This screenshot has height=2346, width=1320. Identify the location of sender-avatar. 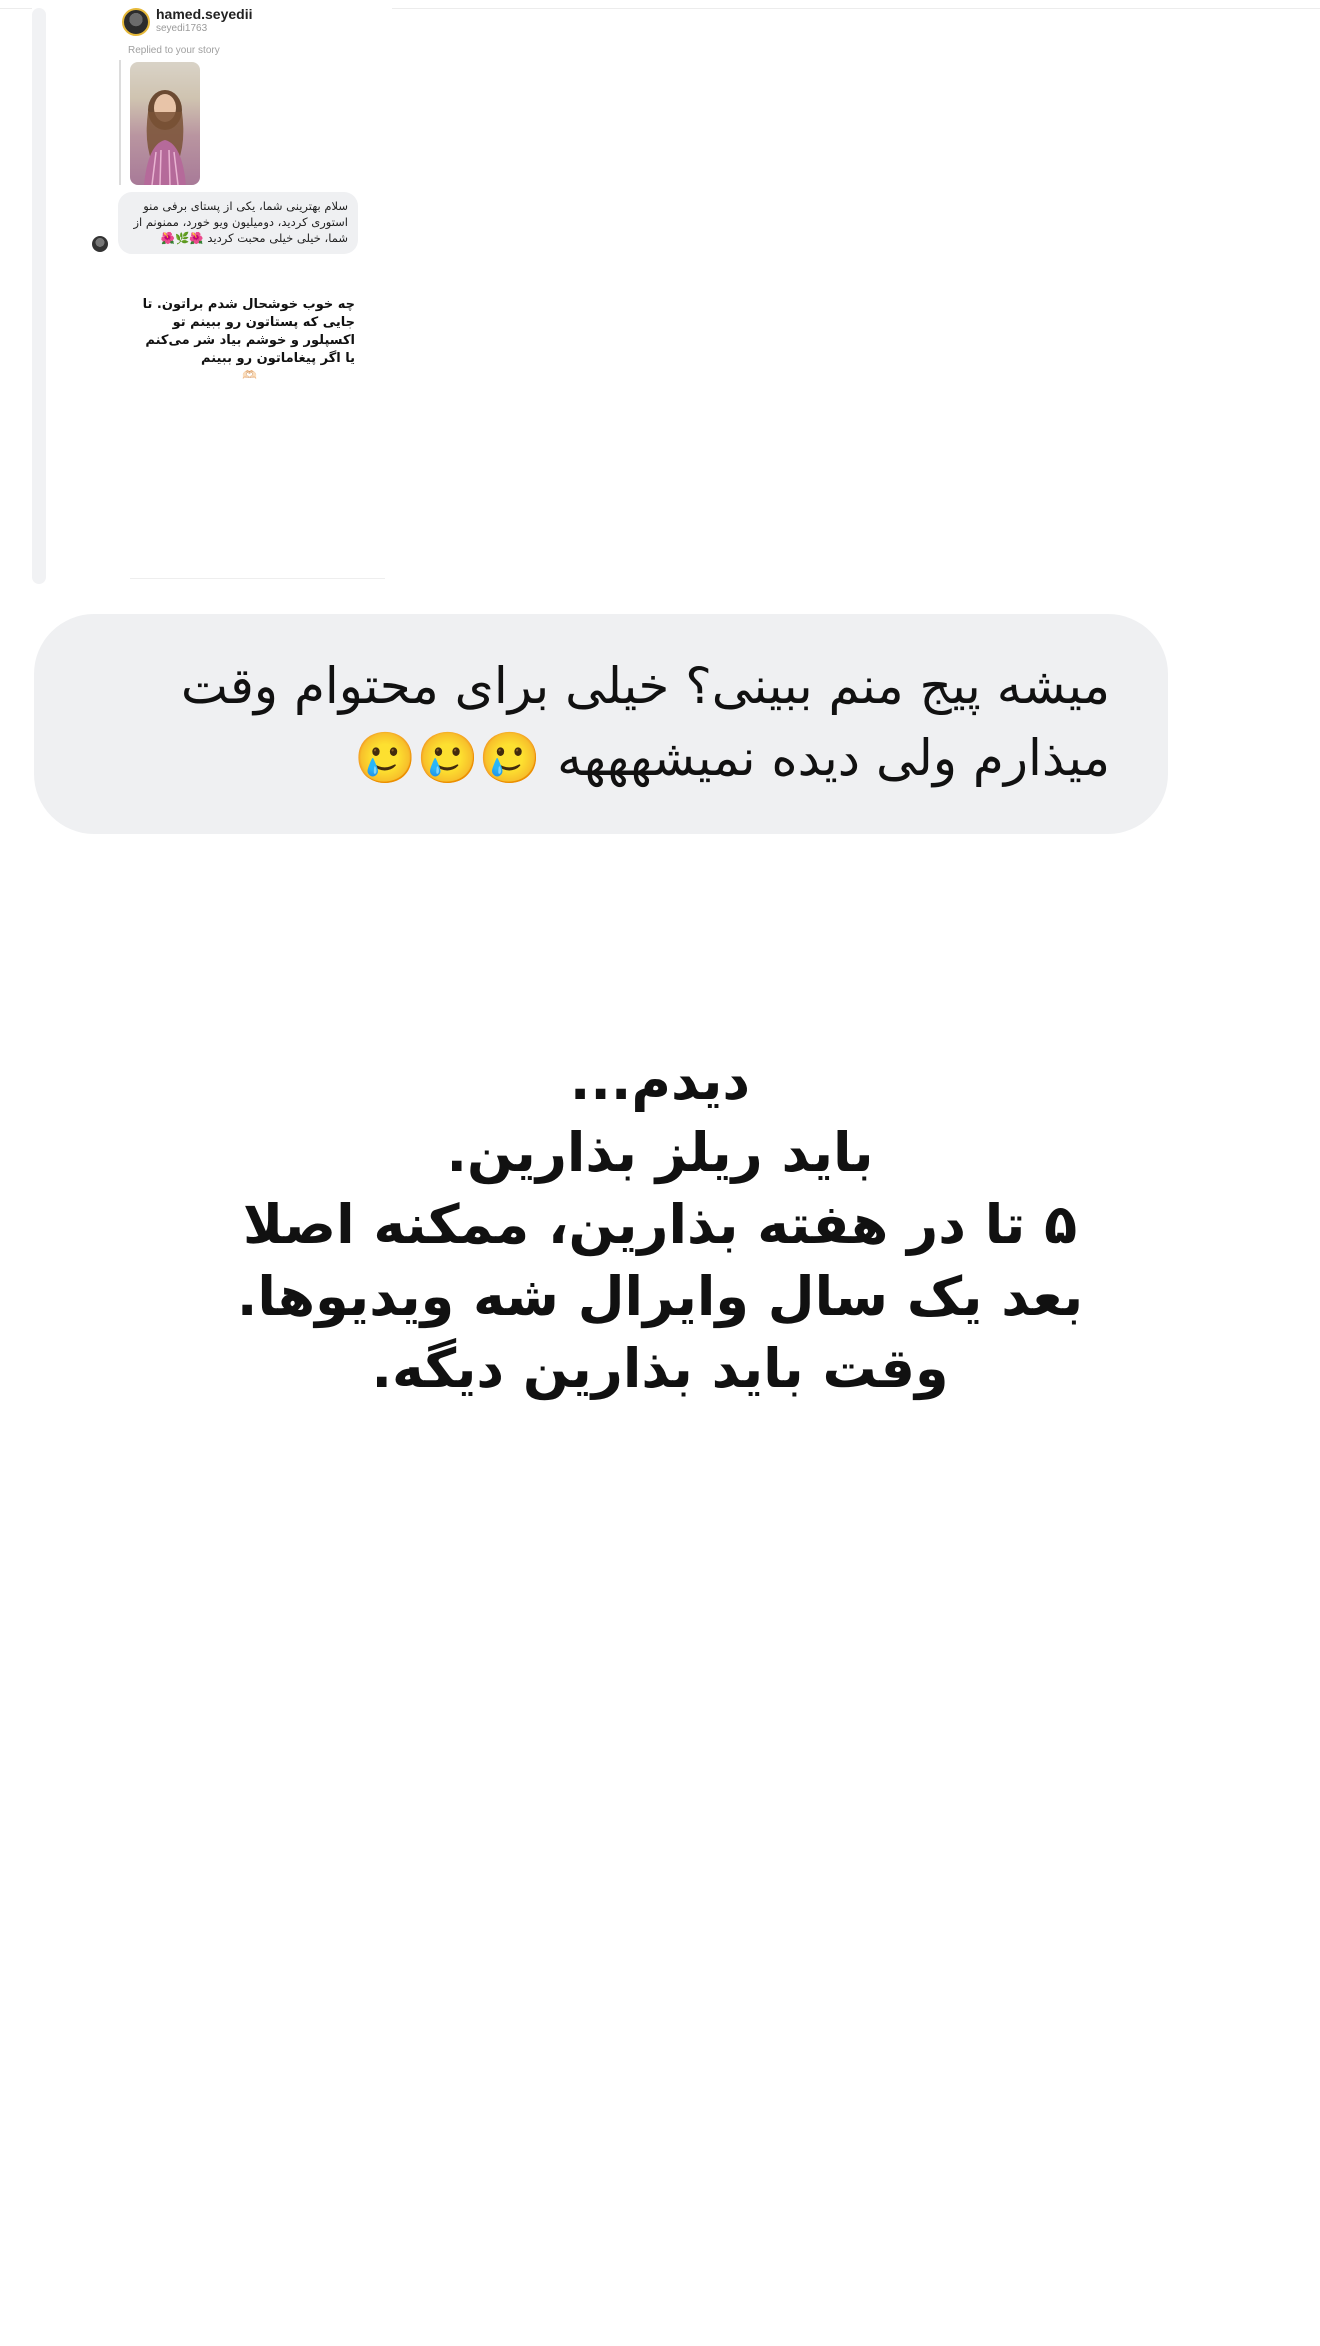
(100, 244).